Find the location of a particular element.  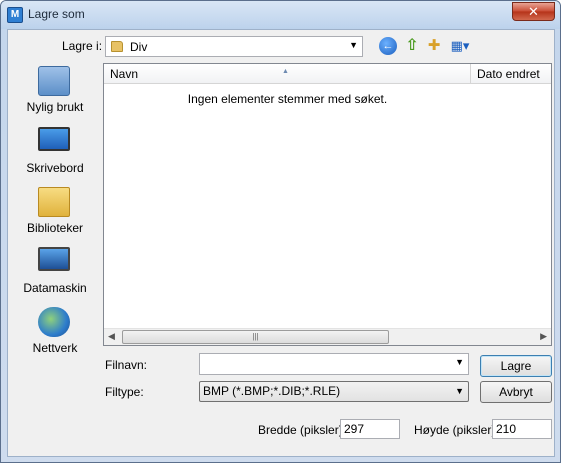

column-header-label: Dato endret is located at coordinates (508, 74).